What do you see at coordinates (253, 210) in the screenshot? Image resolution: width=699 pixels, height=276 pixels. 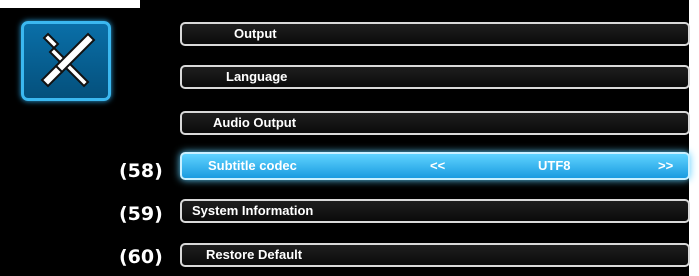 I see `menu-item-label: System Information` at bounding box center [253, 210].